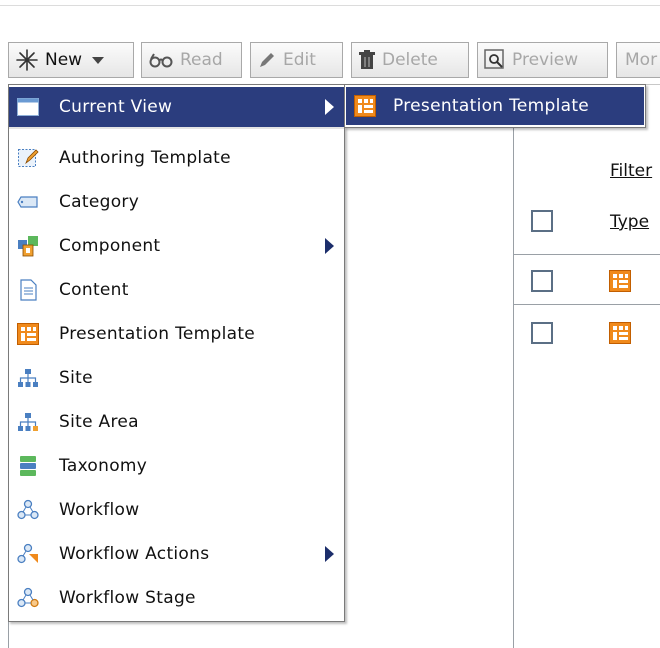 The width and height of the screenshot is (660, 648). I want to click on menu-item-workflow-actions: Workflow Actions, so click(176, 554).